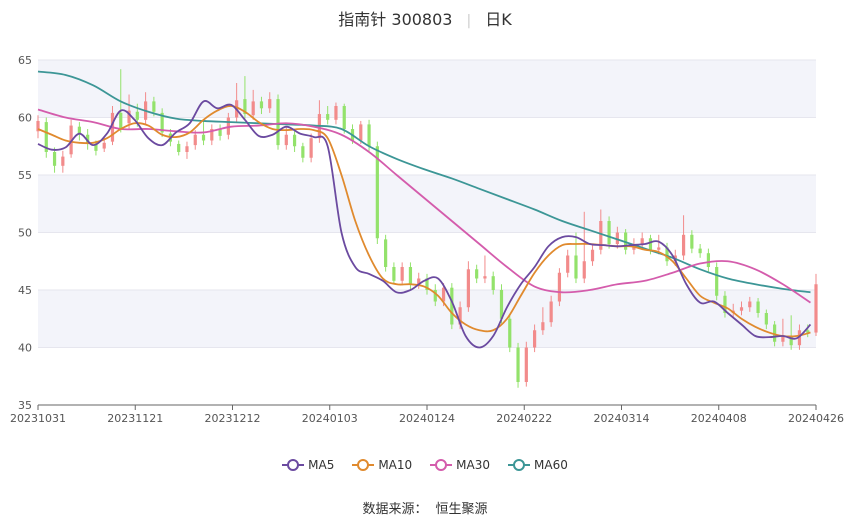 This screenshot has height=517, width=850. I want to click on legend-ma60-label: MA60, so click(551, 465).